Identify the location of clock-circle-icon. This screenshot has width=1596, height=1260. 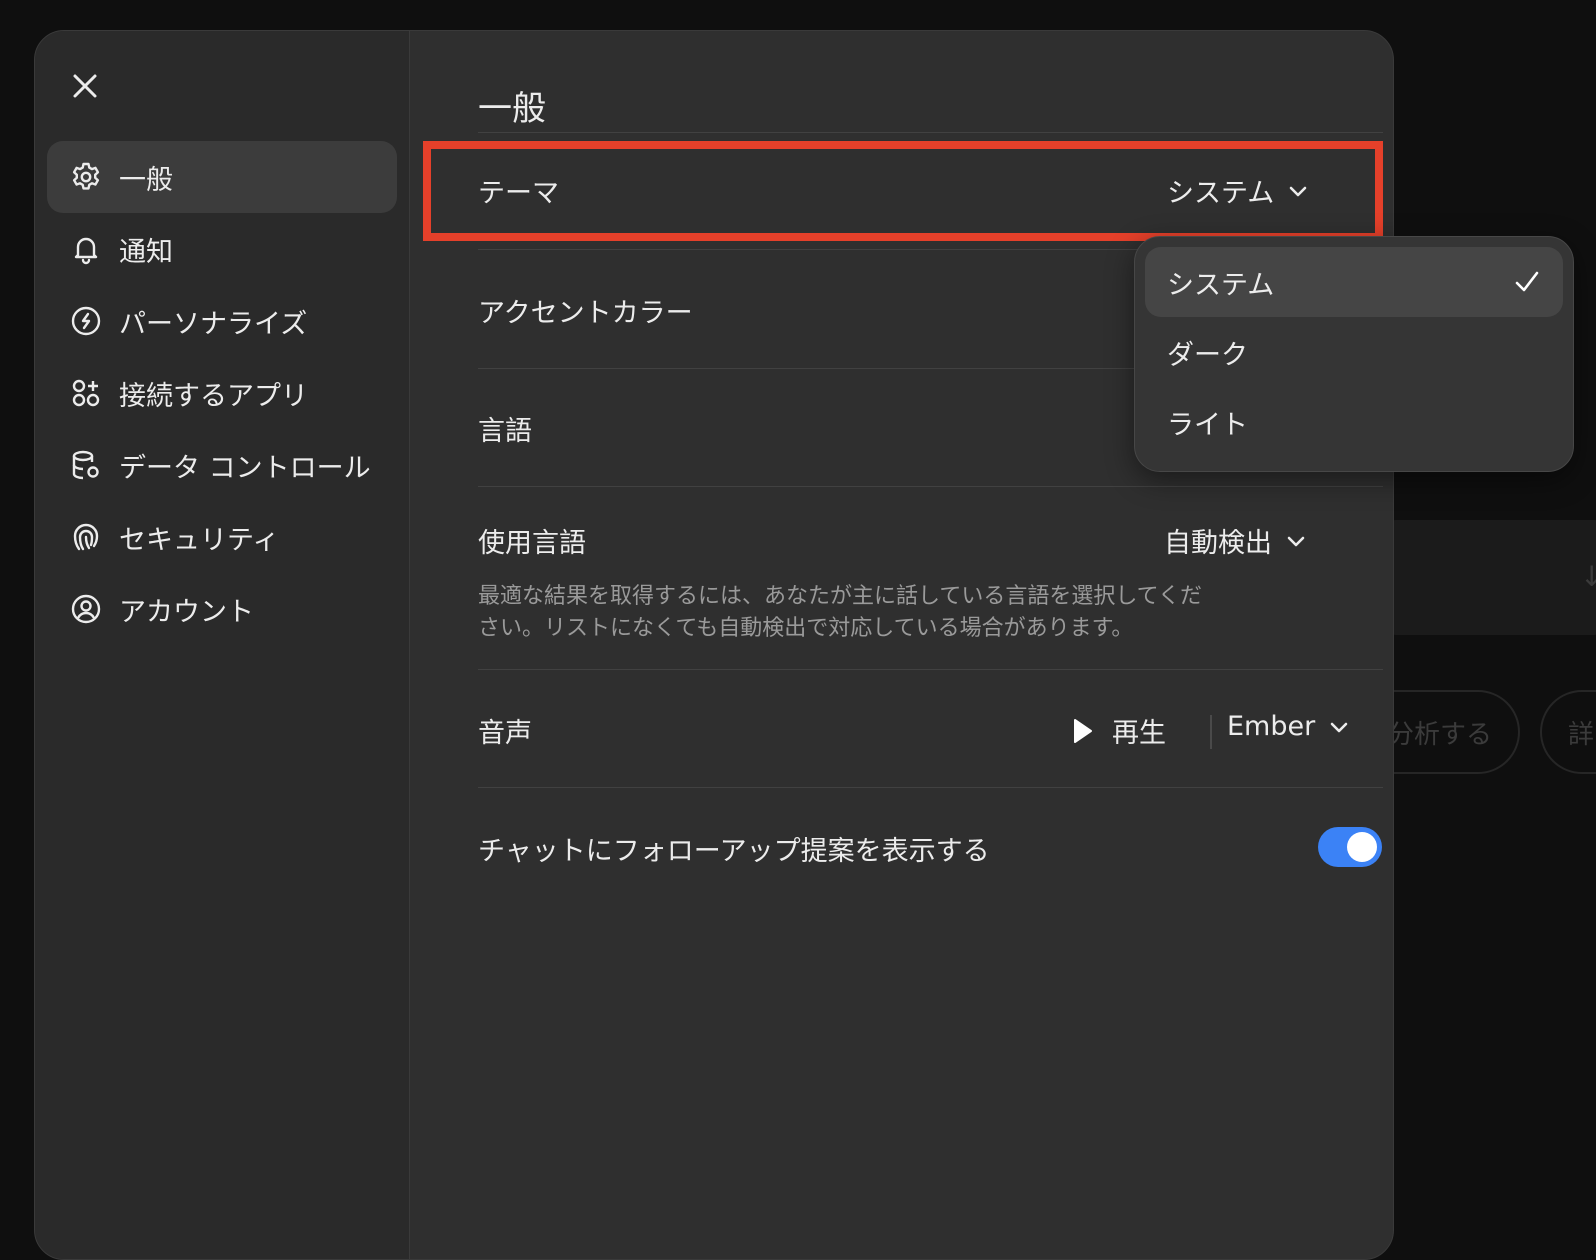
(86, 321).